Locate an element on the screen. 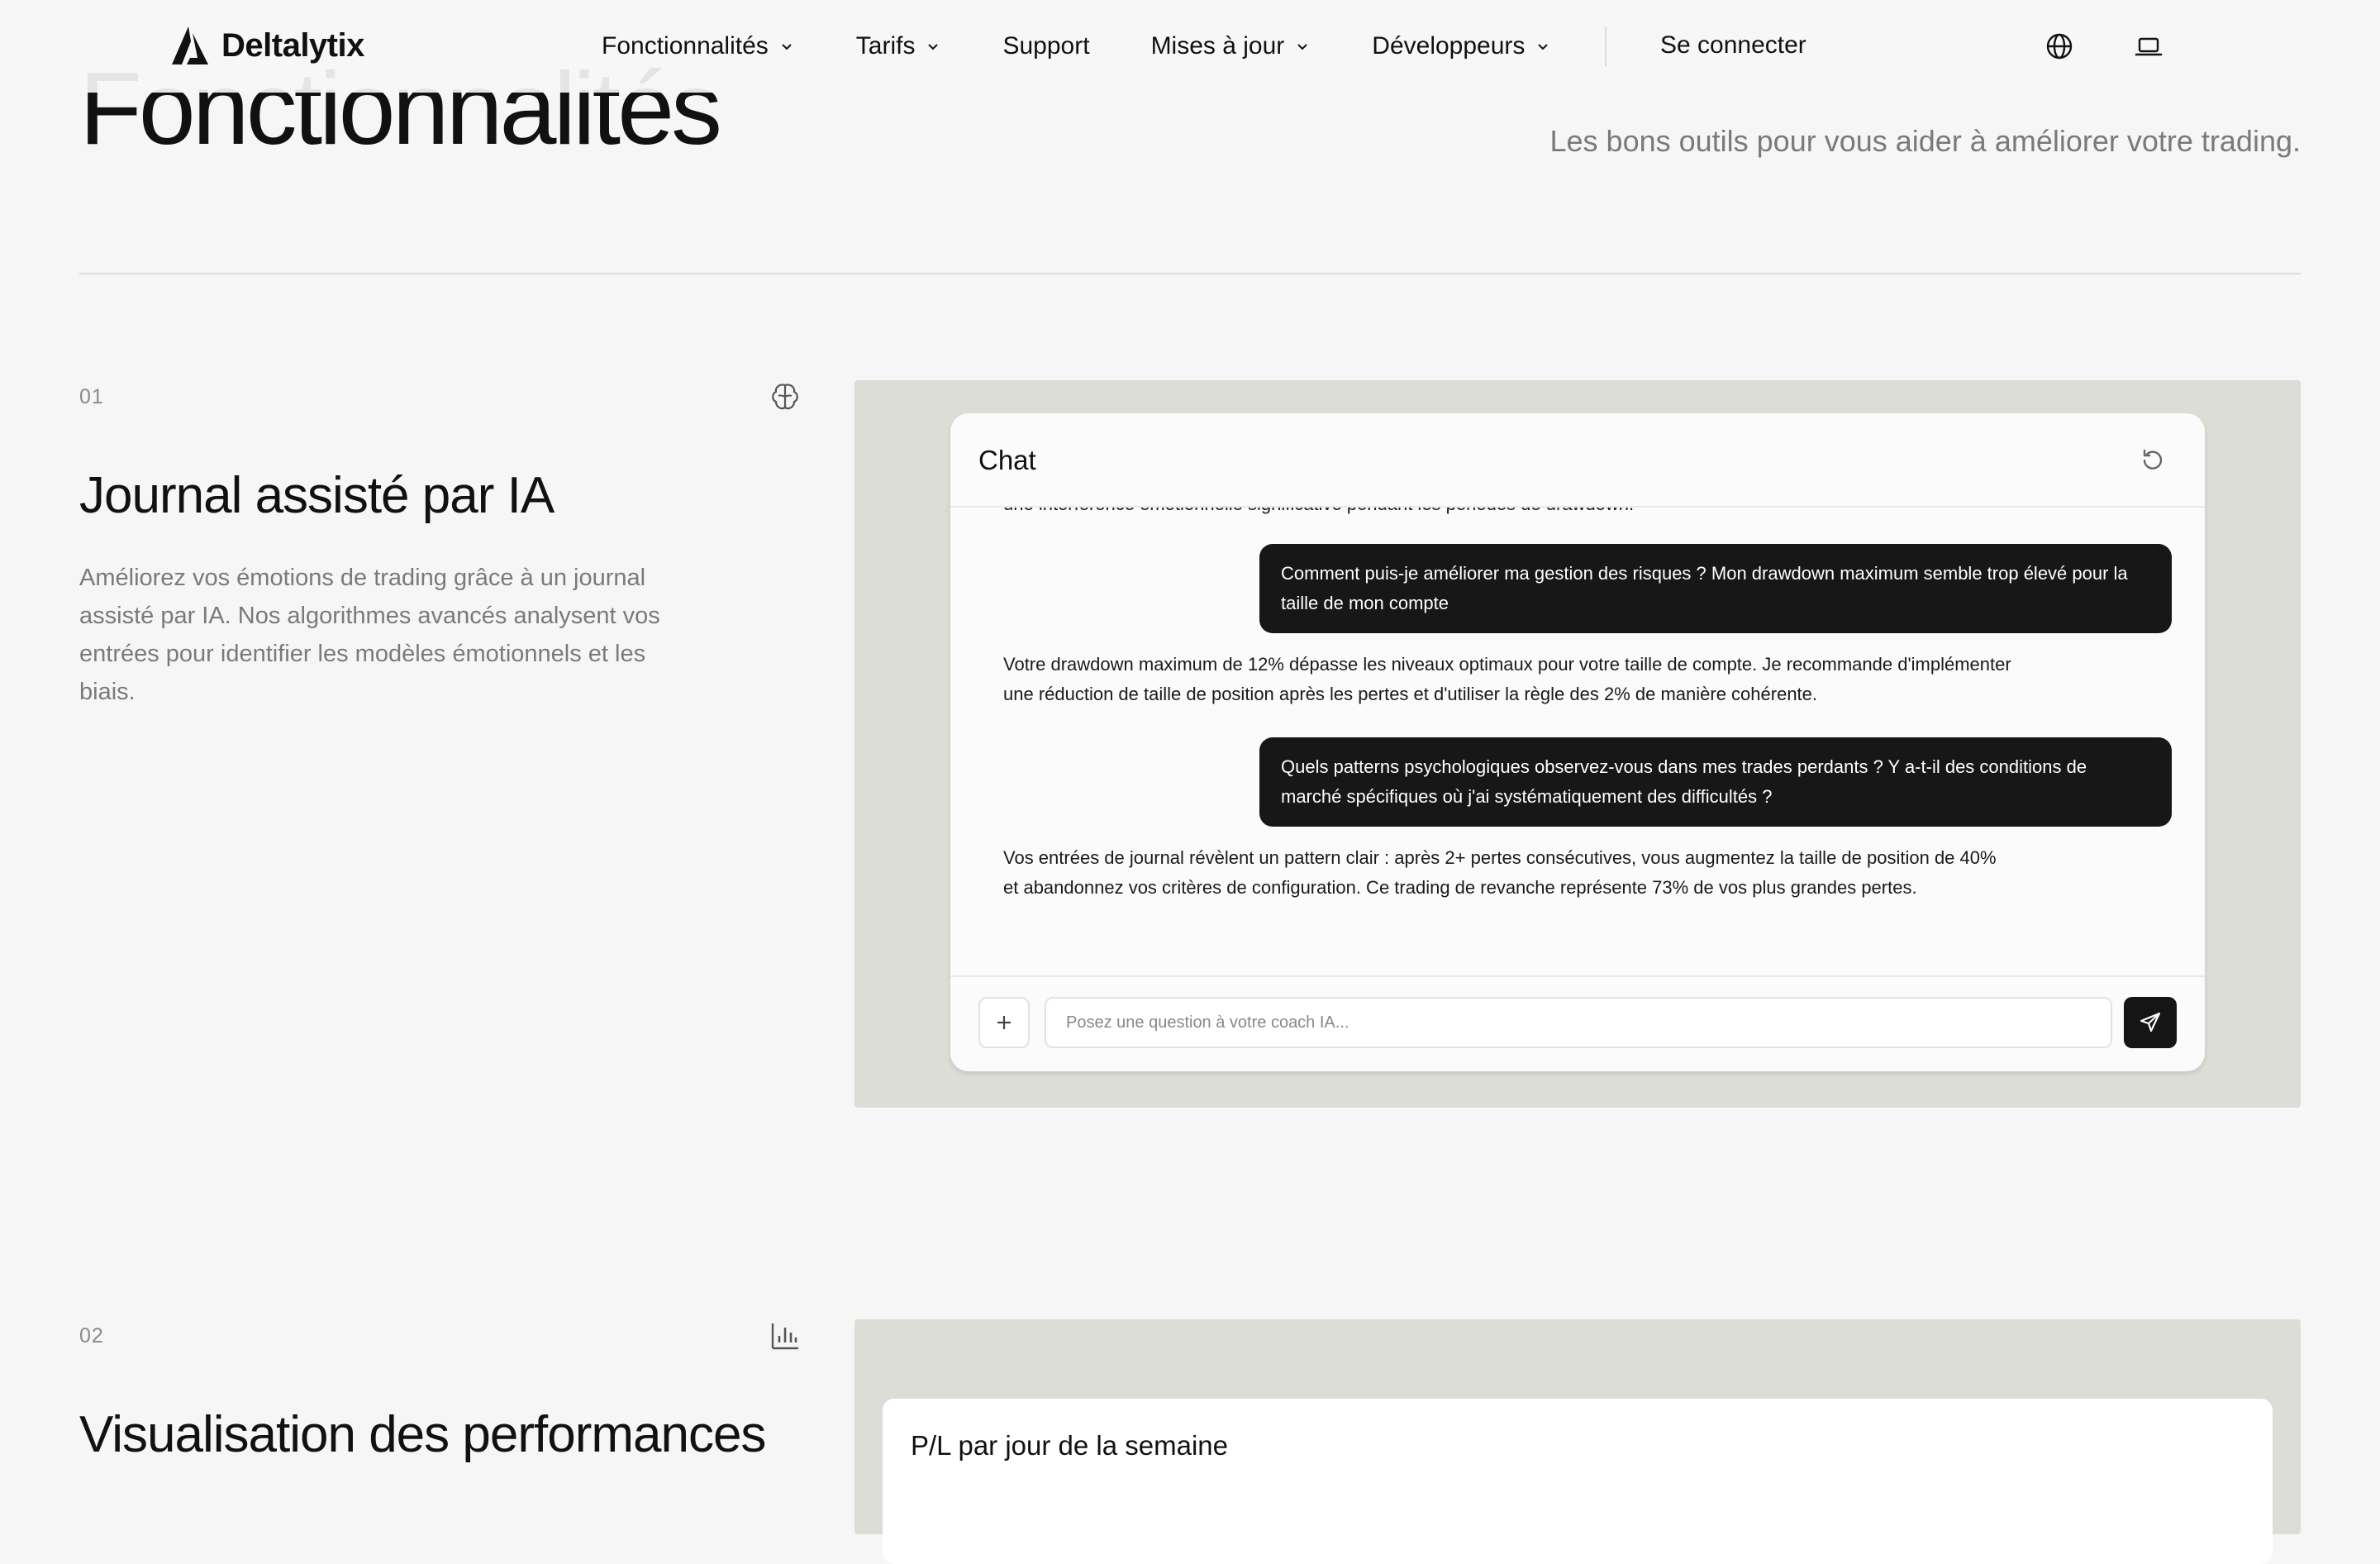 Image resolution: width=2380 pixels, height=1564 pixels. chat-input is located at coordinates (1578, 1023).